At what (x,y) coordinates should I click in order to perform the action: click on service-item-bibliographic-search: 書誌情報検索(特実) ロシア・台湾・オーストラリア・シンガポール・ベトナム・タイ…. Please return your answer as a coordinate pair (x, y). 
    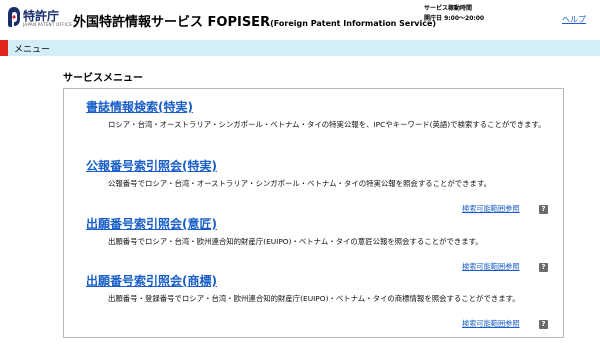
    Looking at the image, I should click on (321, 113).